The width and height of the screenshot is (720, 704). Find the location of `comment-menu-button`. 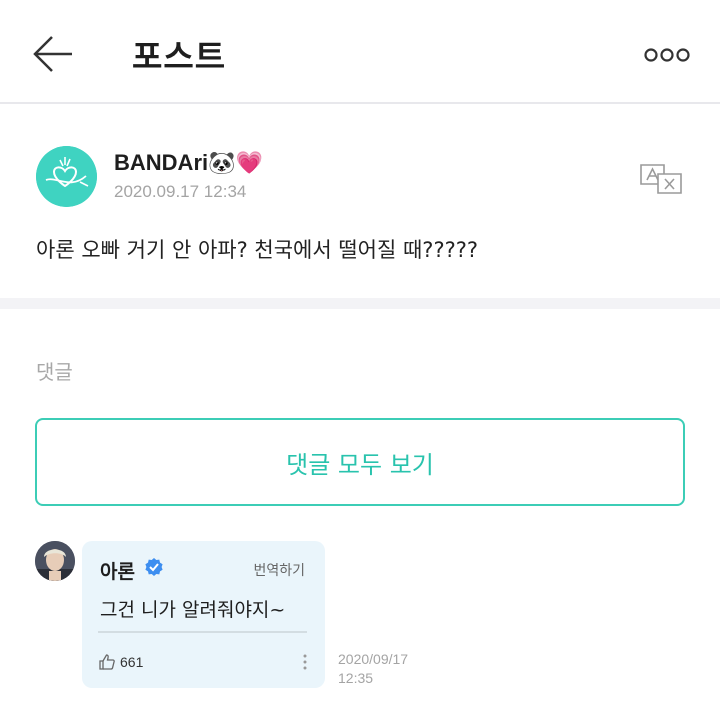

comment-menu-button is located at coordinates (305, 662).